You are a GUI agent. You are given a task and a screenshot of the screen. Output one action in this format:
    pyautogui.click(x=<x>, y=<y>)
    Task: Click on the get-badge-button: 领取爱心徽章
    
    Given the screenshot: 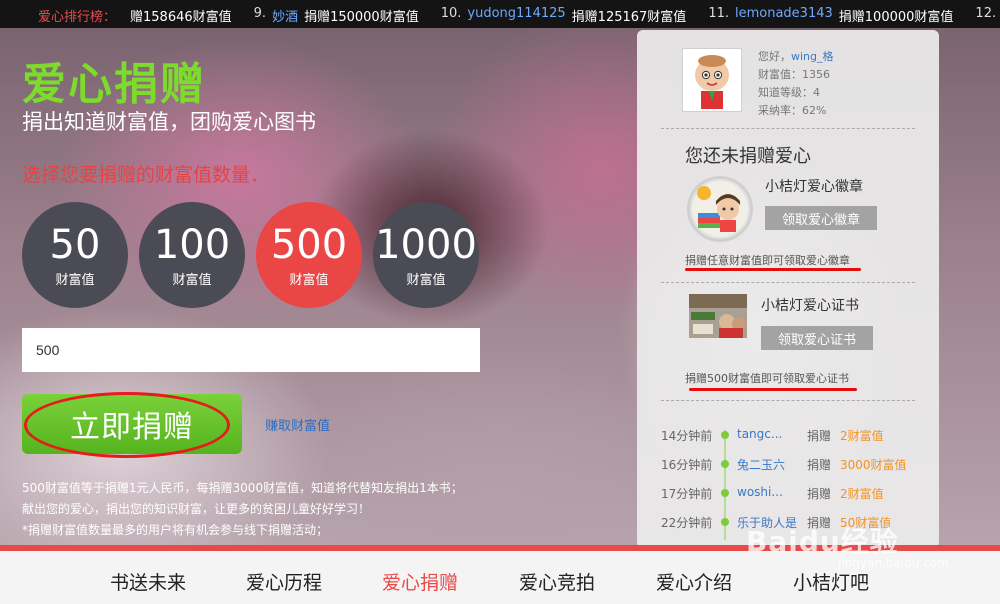 What is the action you would take?
    pyautogui.click(x=821, y=218)
    